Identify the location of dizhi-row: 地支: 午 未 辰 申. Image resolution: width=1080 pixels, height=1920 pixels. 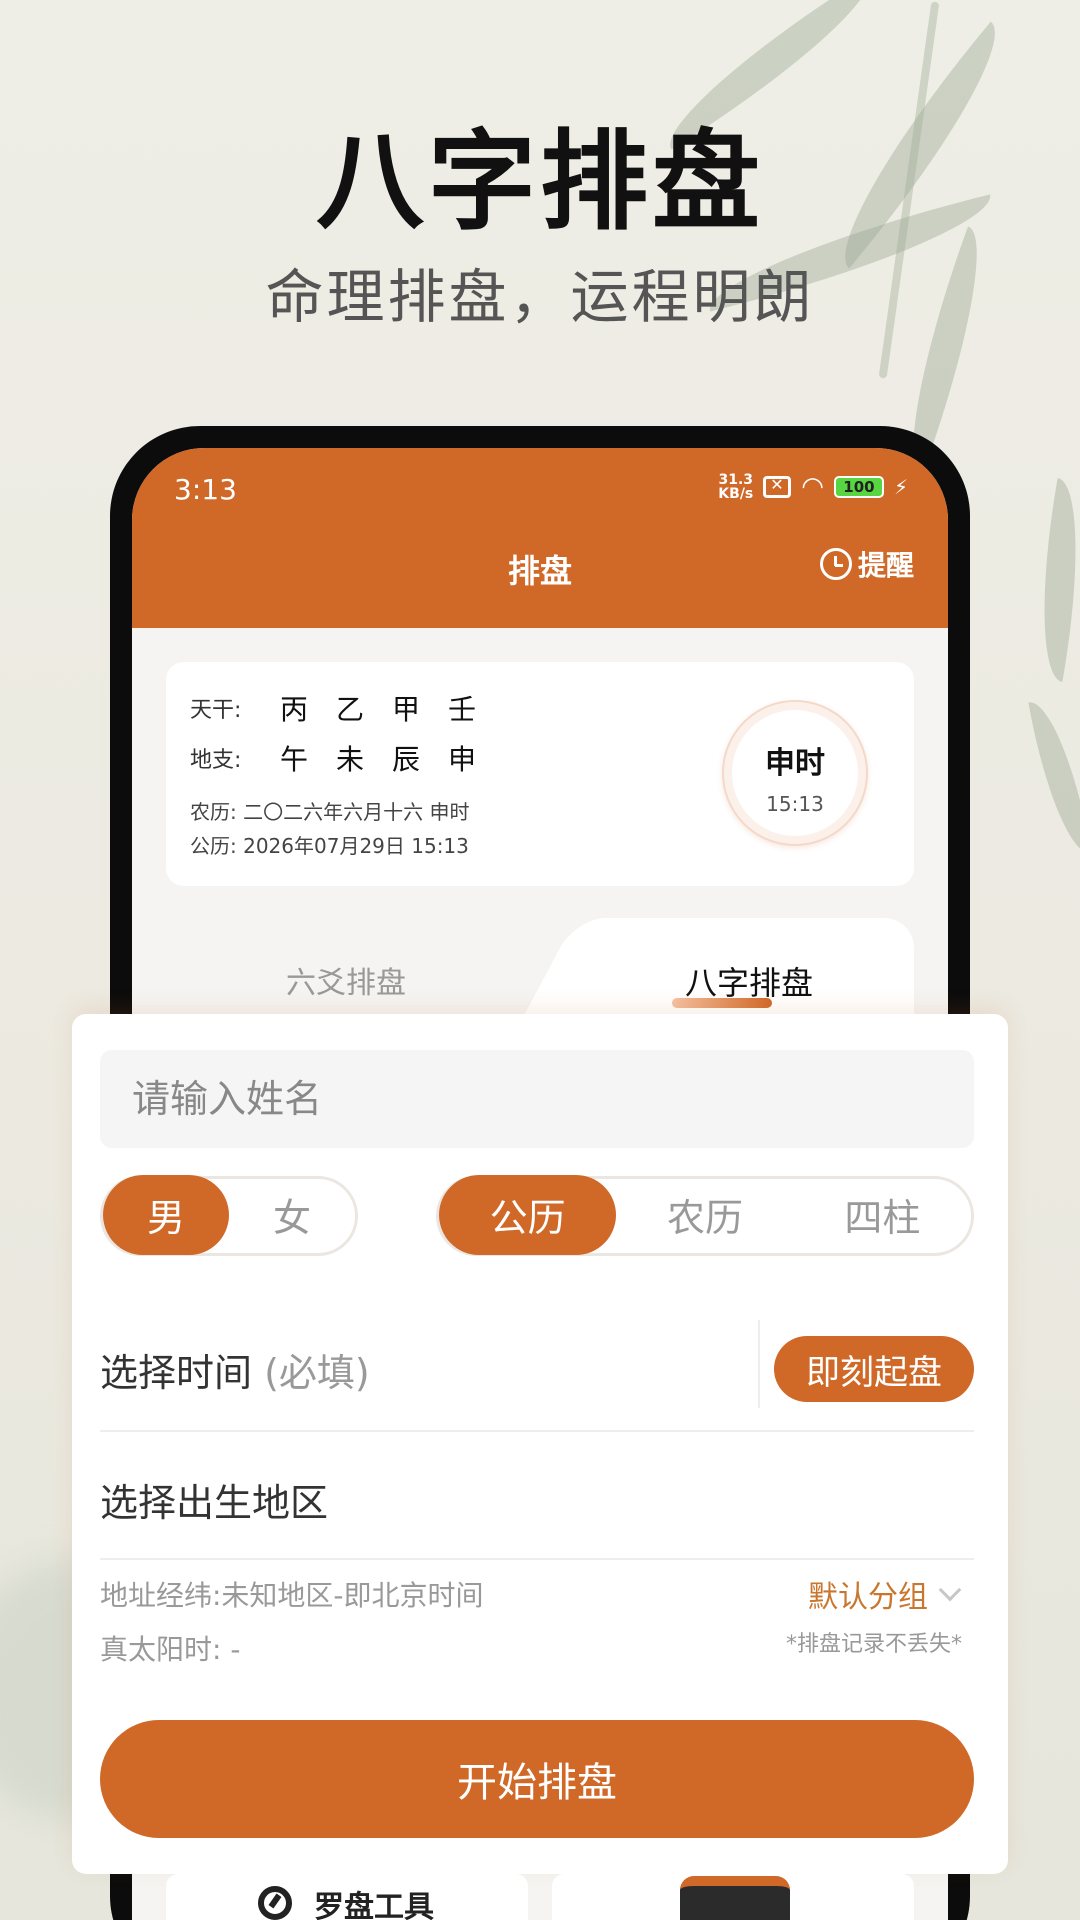
(333, 758).